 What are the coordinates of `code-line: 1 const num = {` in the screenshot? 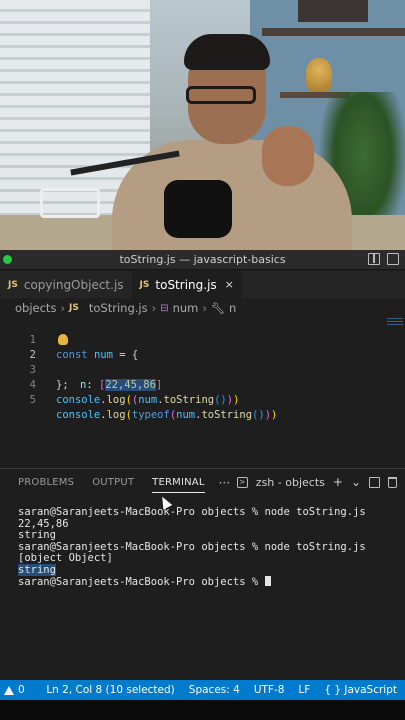 It's located at (202, 339).